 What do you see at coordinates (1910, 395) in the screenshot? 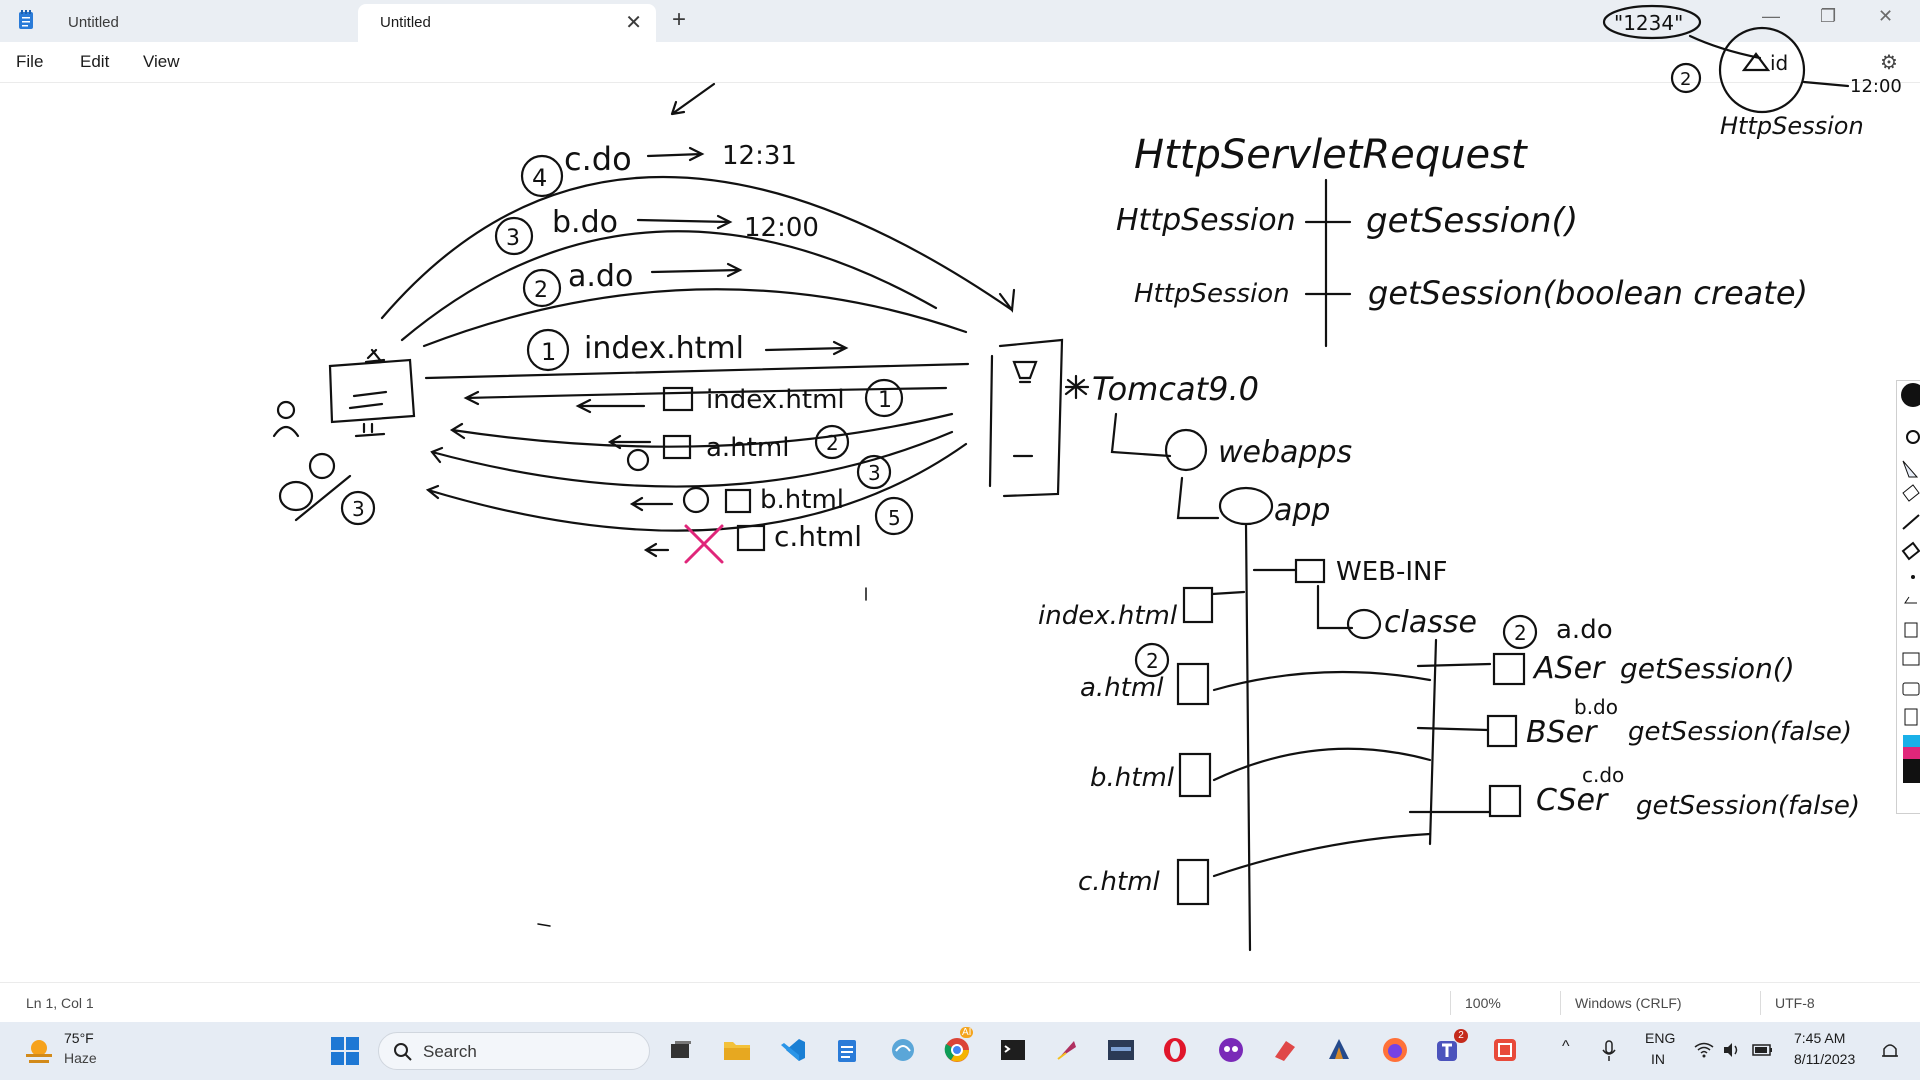
I see `pen-tool-icon` at bounding box center [1910, 395].